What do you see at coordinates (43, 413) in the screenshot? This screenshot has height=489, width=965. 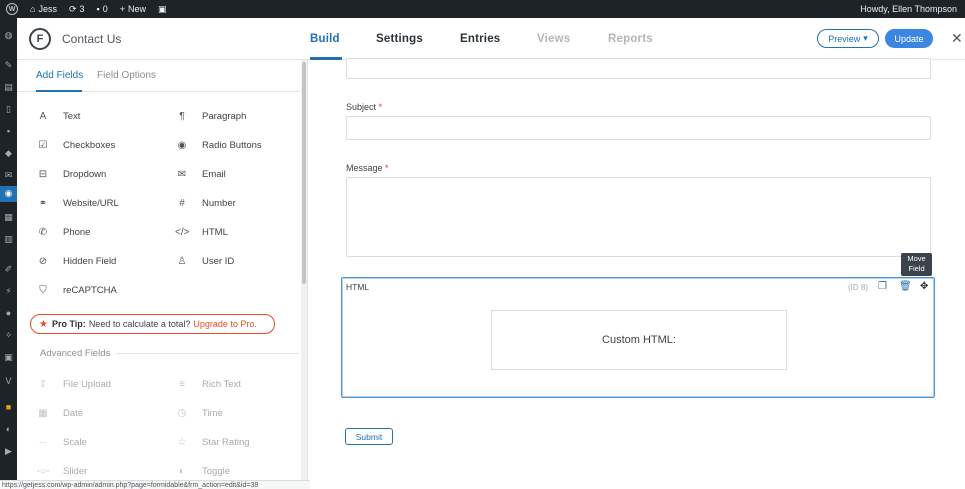 I see `calendar-icon: ▦` at bounding box center [43, 413].